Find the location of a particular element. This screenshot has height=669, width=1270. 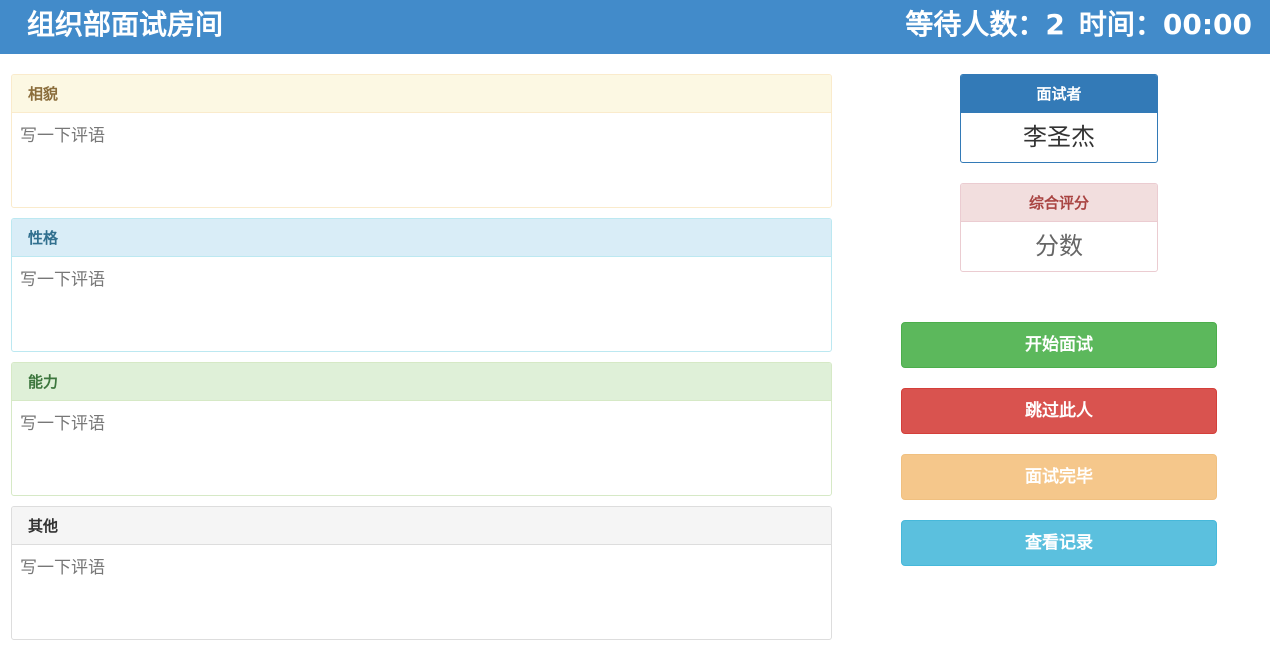

panel-personality: 性格 is located at coordinates (421, 285).